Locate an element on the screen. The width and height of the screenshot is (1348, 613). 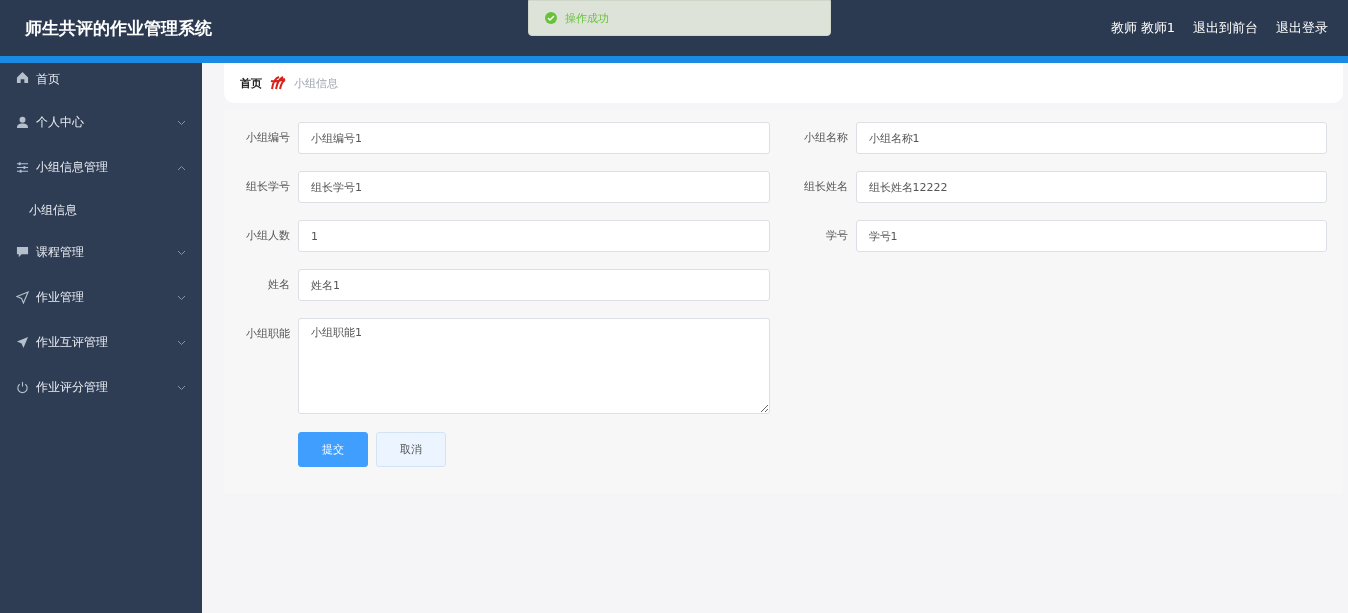
sidebar-menu-item: 首页 is located at coordinates (101, 81).